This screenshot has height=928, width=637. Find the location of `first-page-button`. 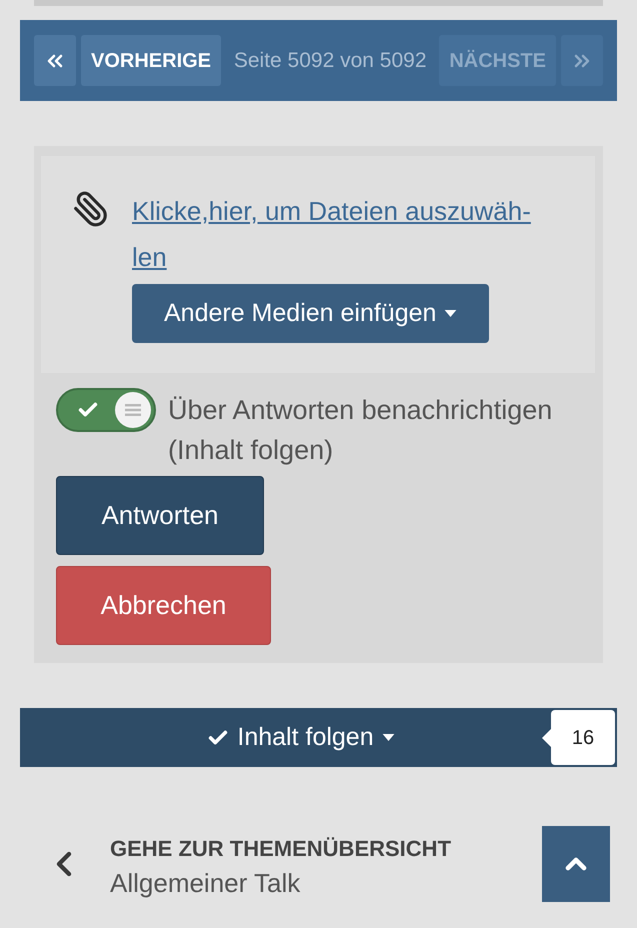

first-page-button is located at coordinates (55, 60).